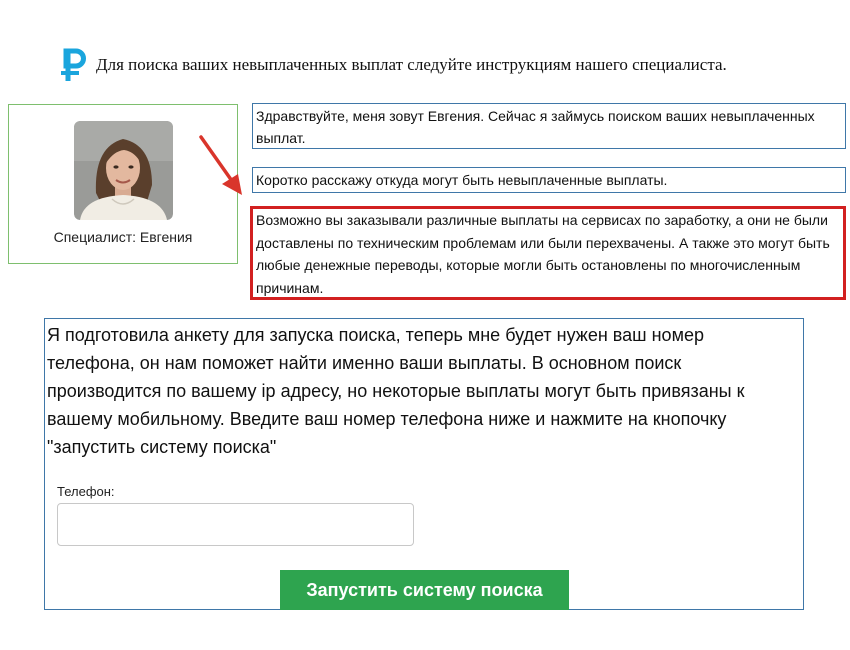 The width and height of the screenshot is (850, 650). I want to click on specialist-caption: Специалист: Евгения, so click(123, 237).